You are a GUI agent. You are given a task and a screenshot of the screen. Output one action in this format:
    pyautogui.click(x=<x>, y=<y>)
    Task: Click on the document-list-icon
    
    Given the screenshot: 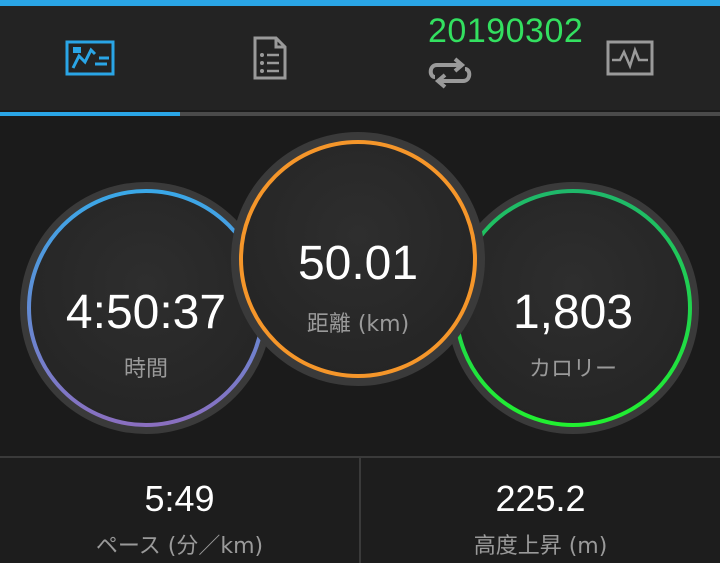 What is the action you would take?
    pyautogui.click(x=270, y=58)
    